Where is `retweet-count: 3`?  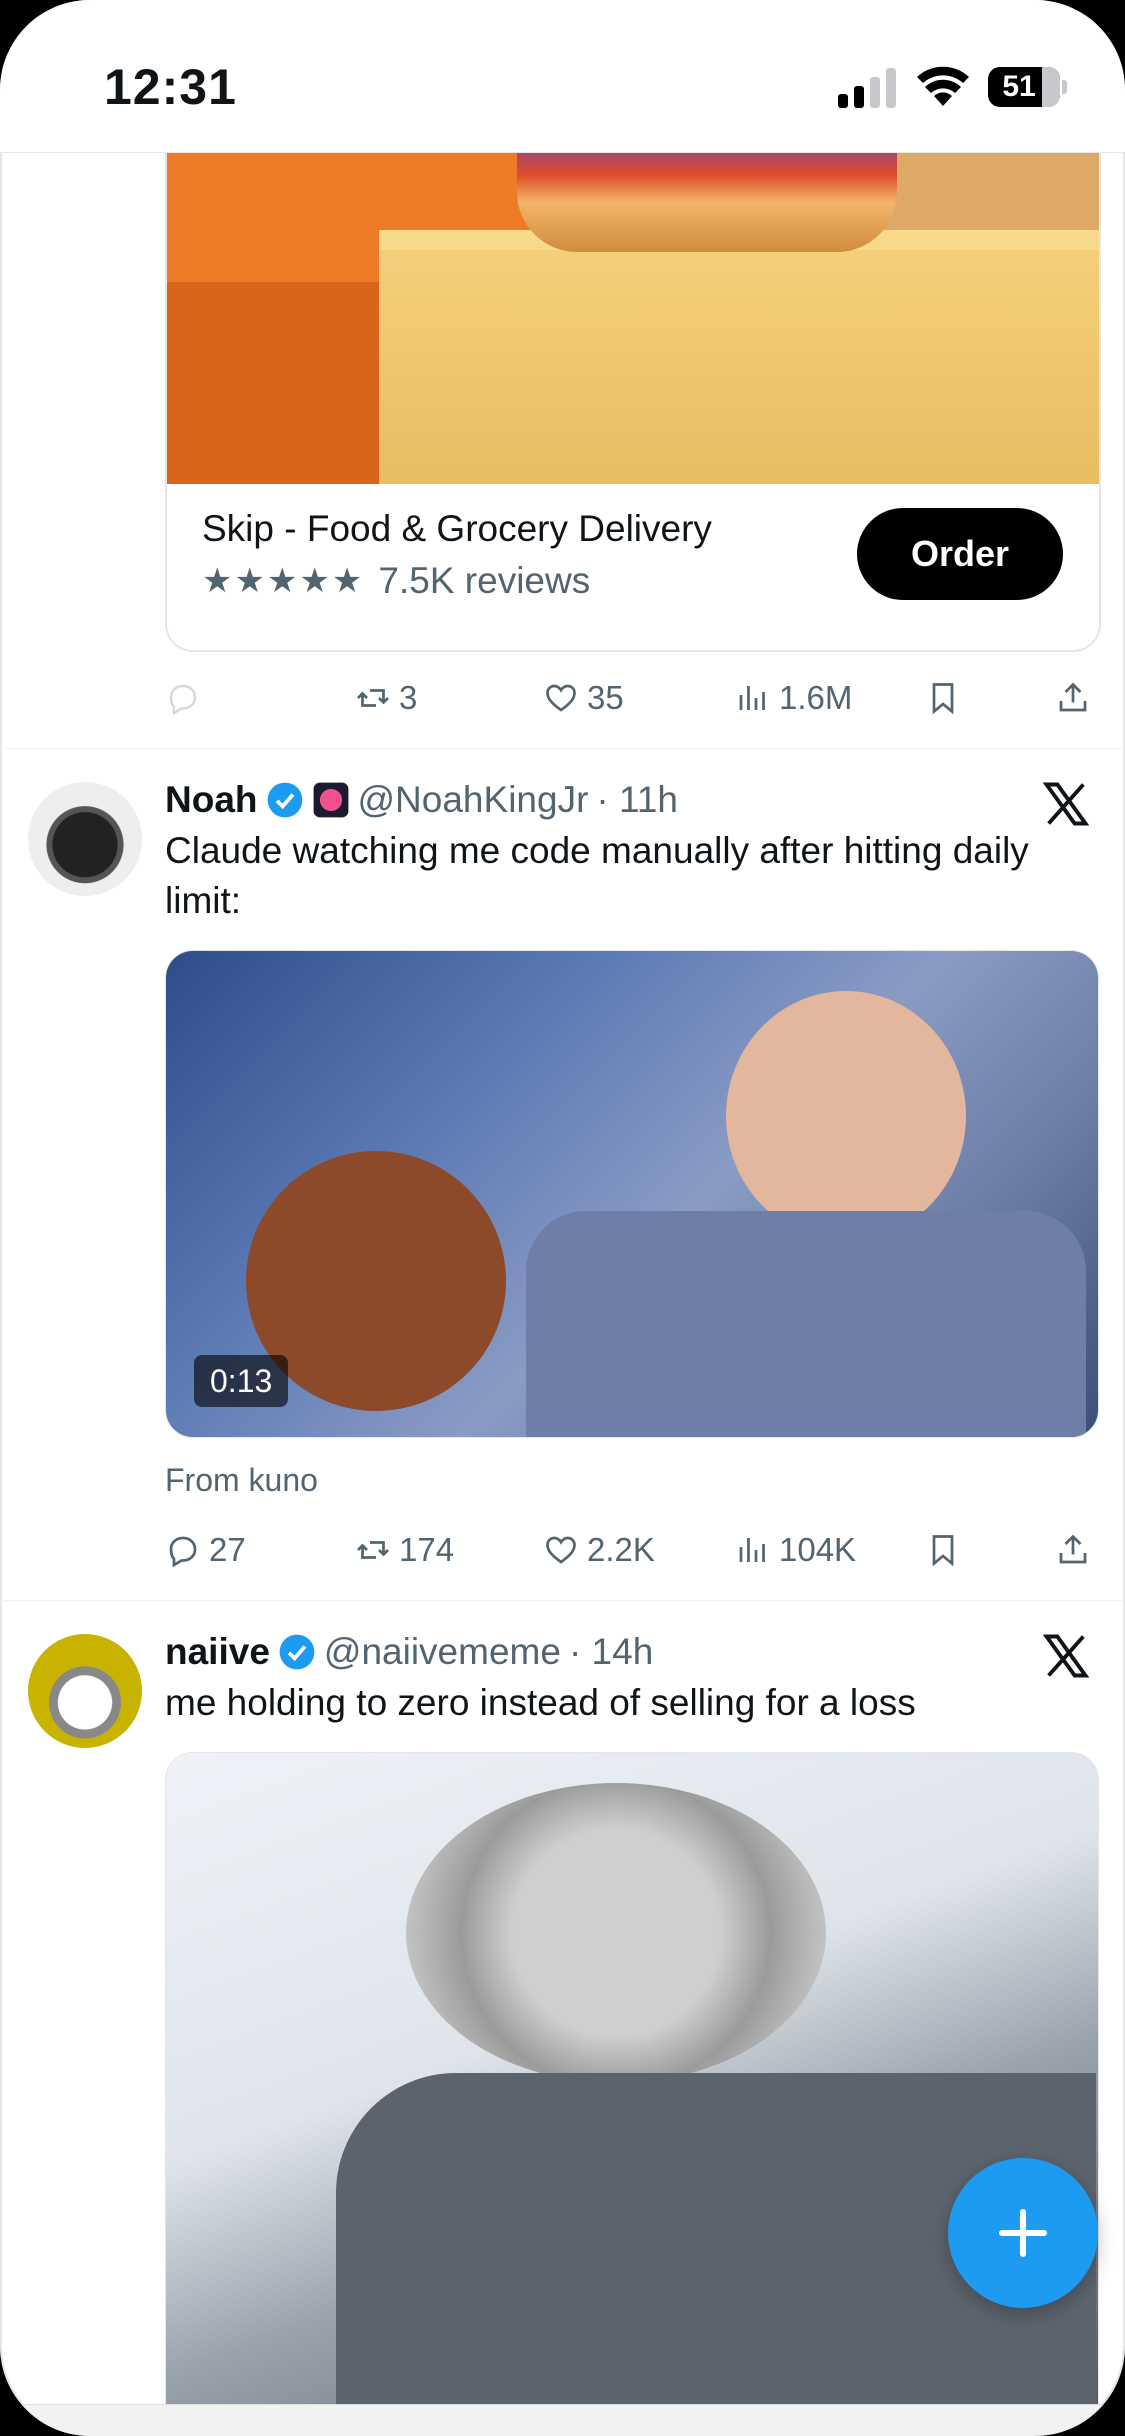 retweet-count: 3 is located at coordinates (408, 697).